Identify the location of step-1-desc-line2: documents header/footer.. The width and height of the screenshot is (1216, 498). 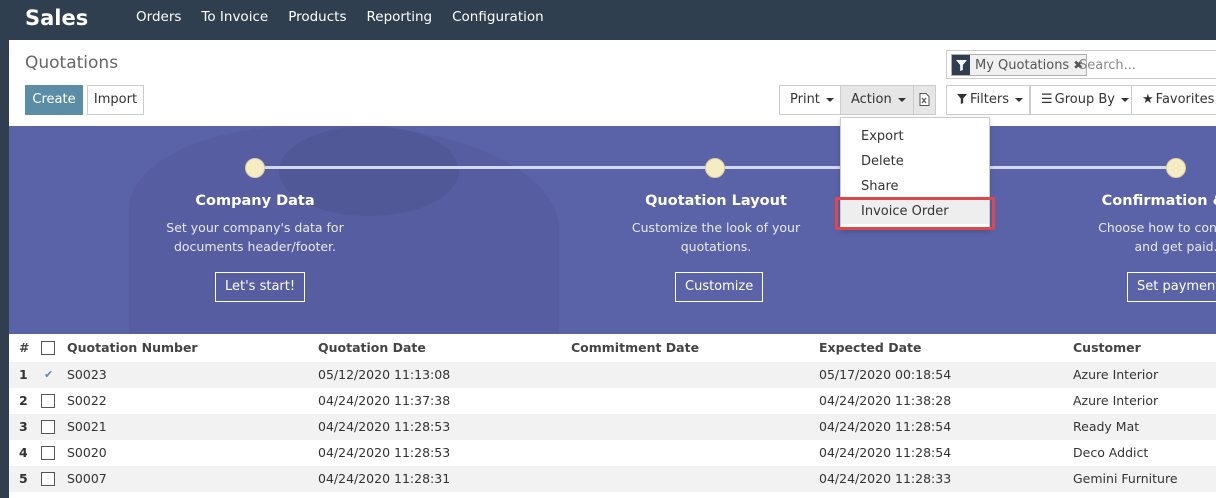
(255, 246).